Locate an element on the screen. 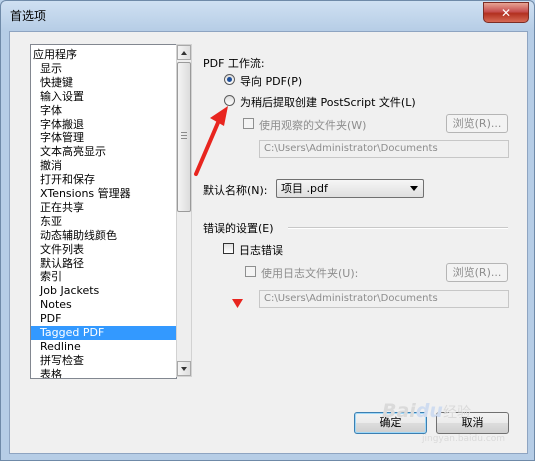  sidebar-item: 撤消 is located at coordinates (103, 166).